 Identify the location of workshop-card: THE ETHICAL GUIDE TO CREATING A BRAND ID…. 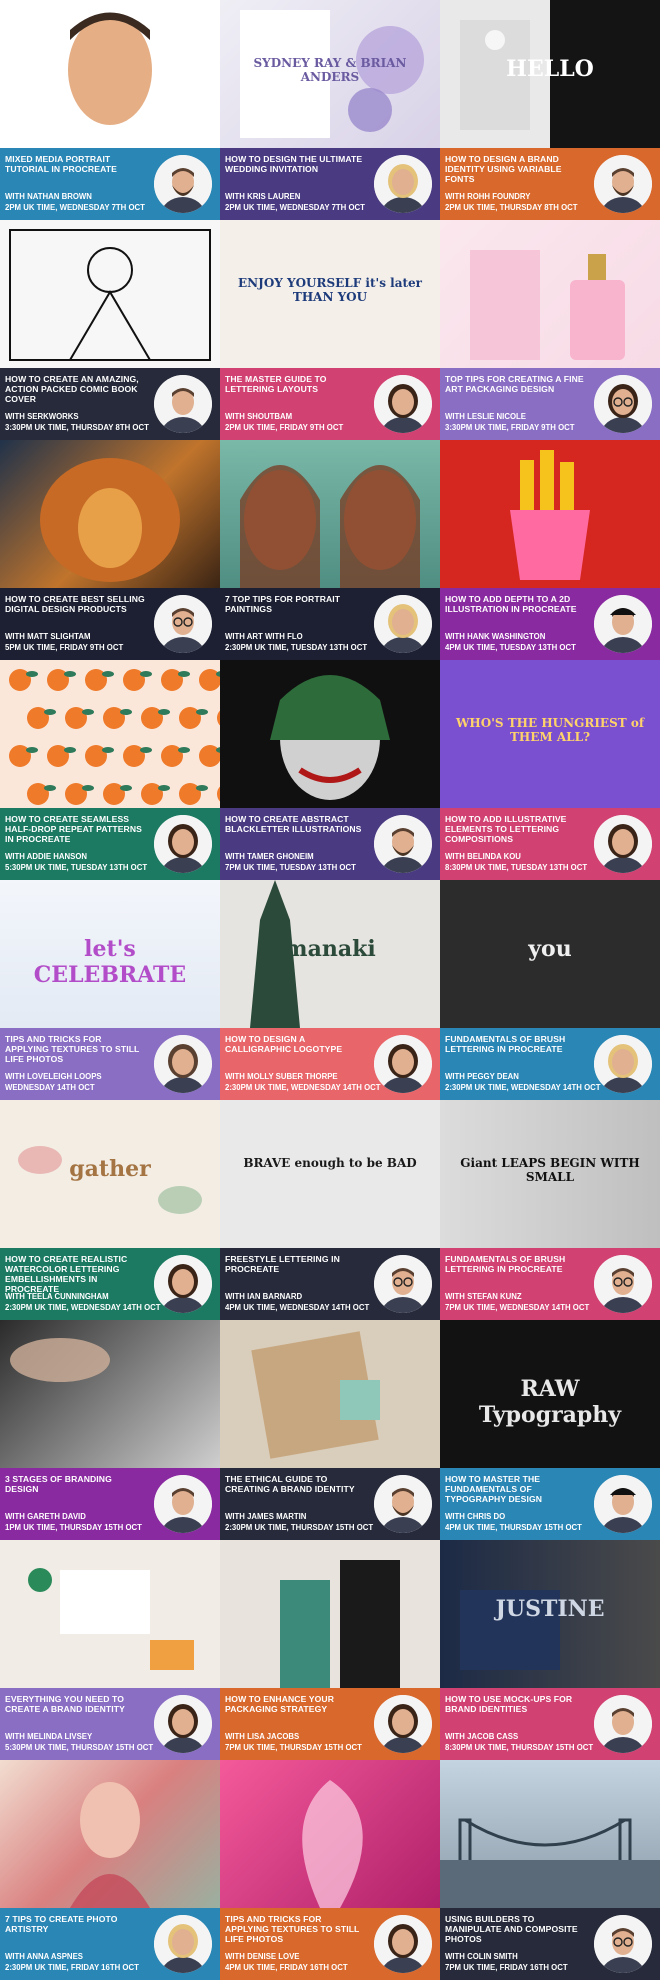
(330, 1430).